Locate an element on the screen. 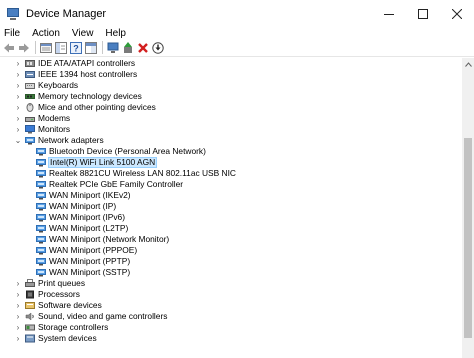 Image resolution: width=474 pixels, height=358 pixels. storage-controller-icon is located at coordinates (30, 327).